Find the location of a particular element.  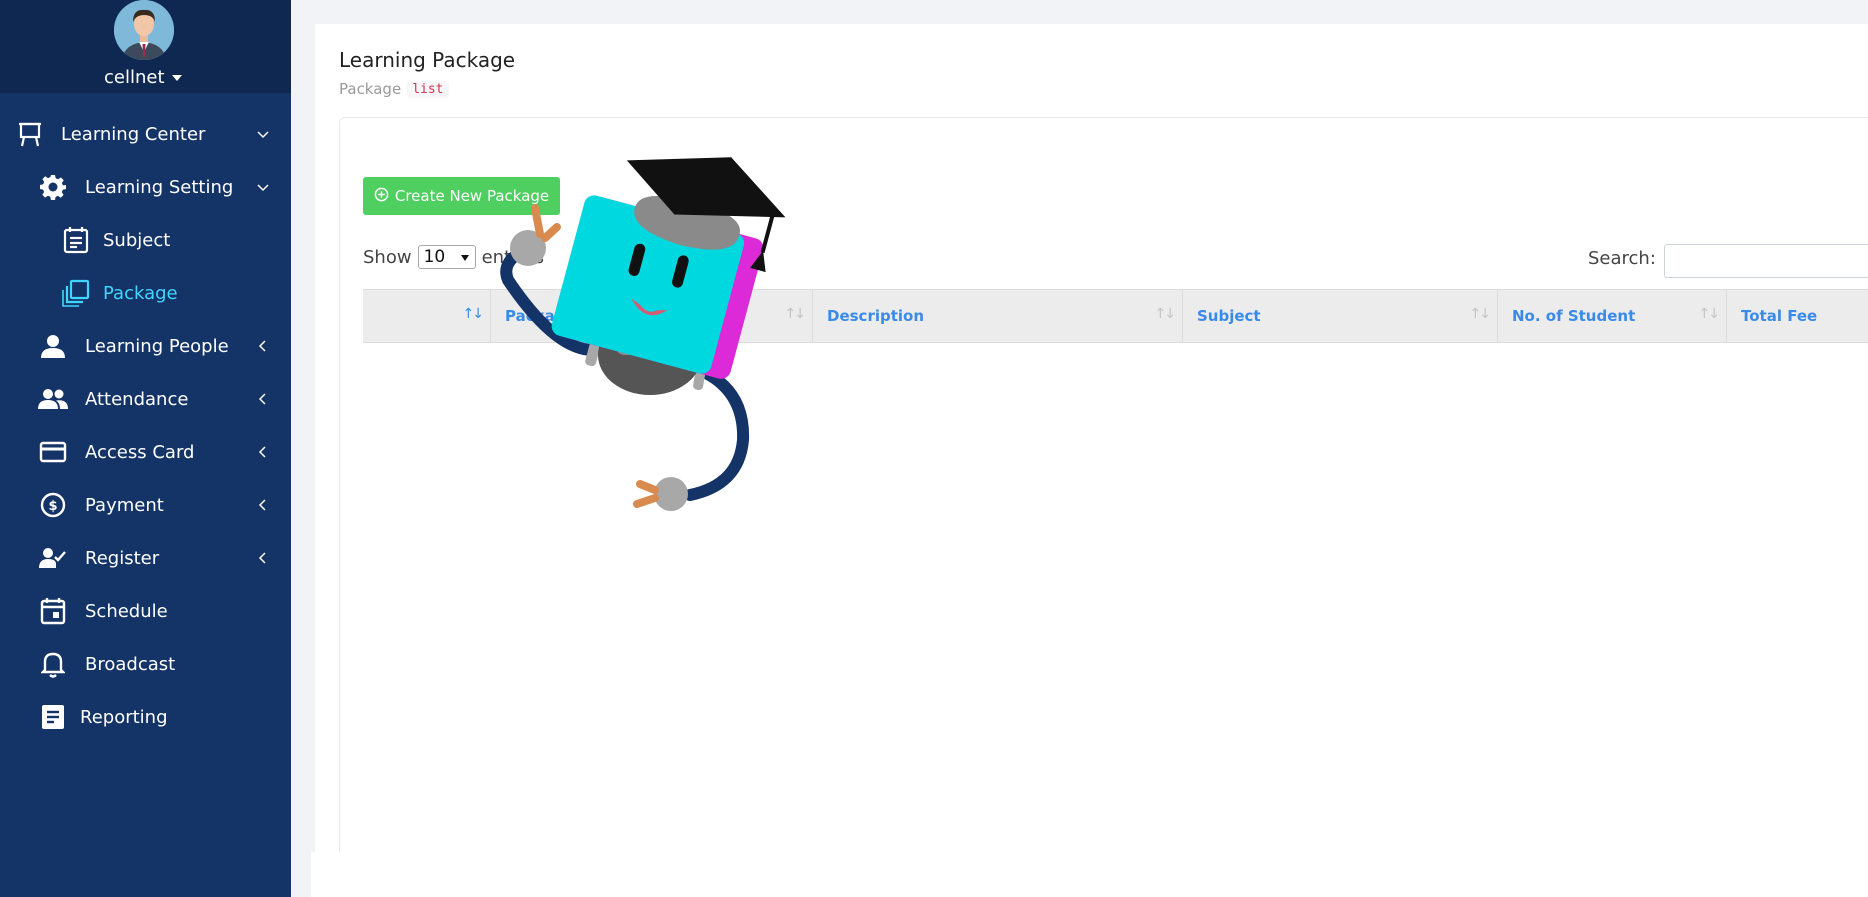

plus-circle-icon is located at coordinates (381, 196).